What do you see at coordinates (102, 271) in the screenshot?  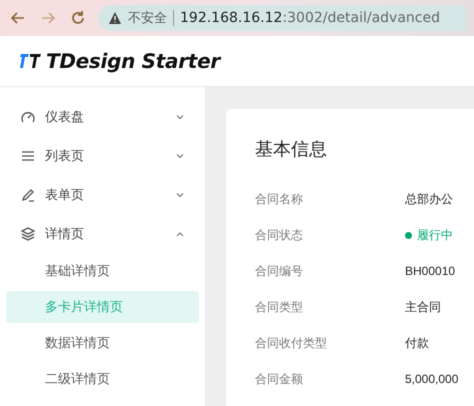 I see `submenu-item: 基础详情页` at bounding box center [102, 271].